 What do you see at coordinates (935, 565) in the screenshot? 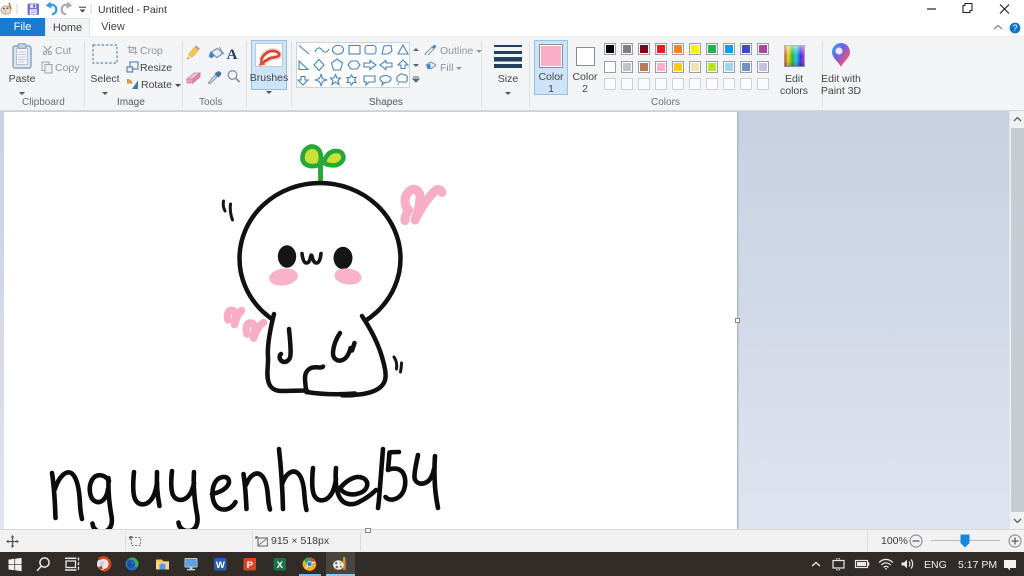
I see `svg-text: ENG` at bounding box center [935, 565].